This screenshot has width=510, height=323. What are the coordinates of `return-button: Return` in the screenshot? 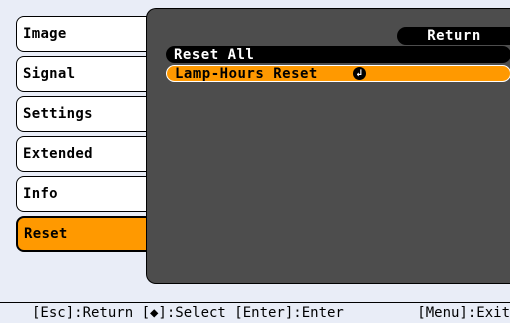 It's located at (453, 36).